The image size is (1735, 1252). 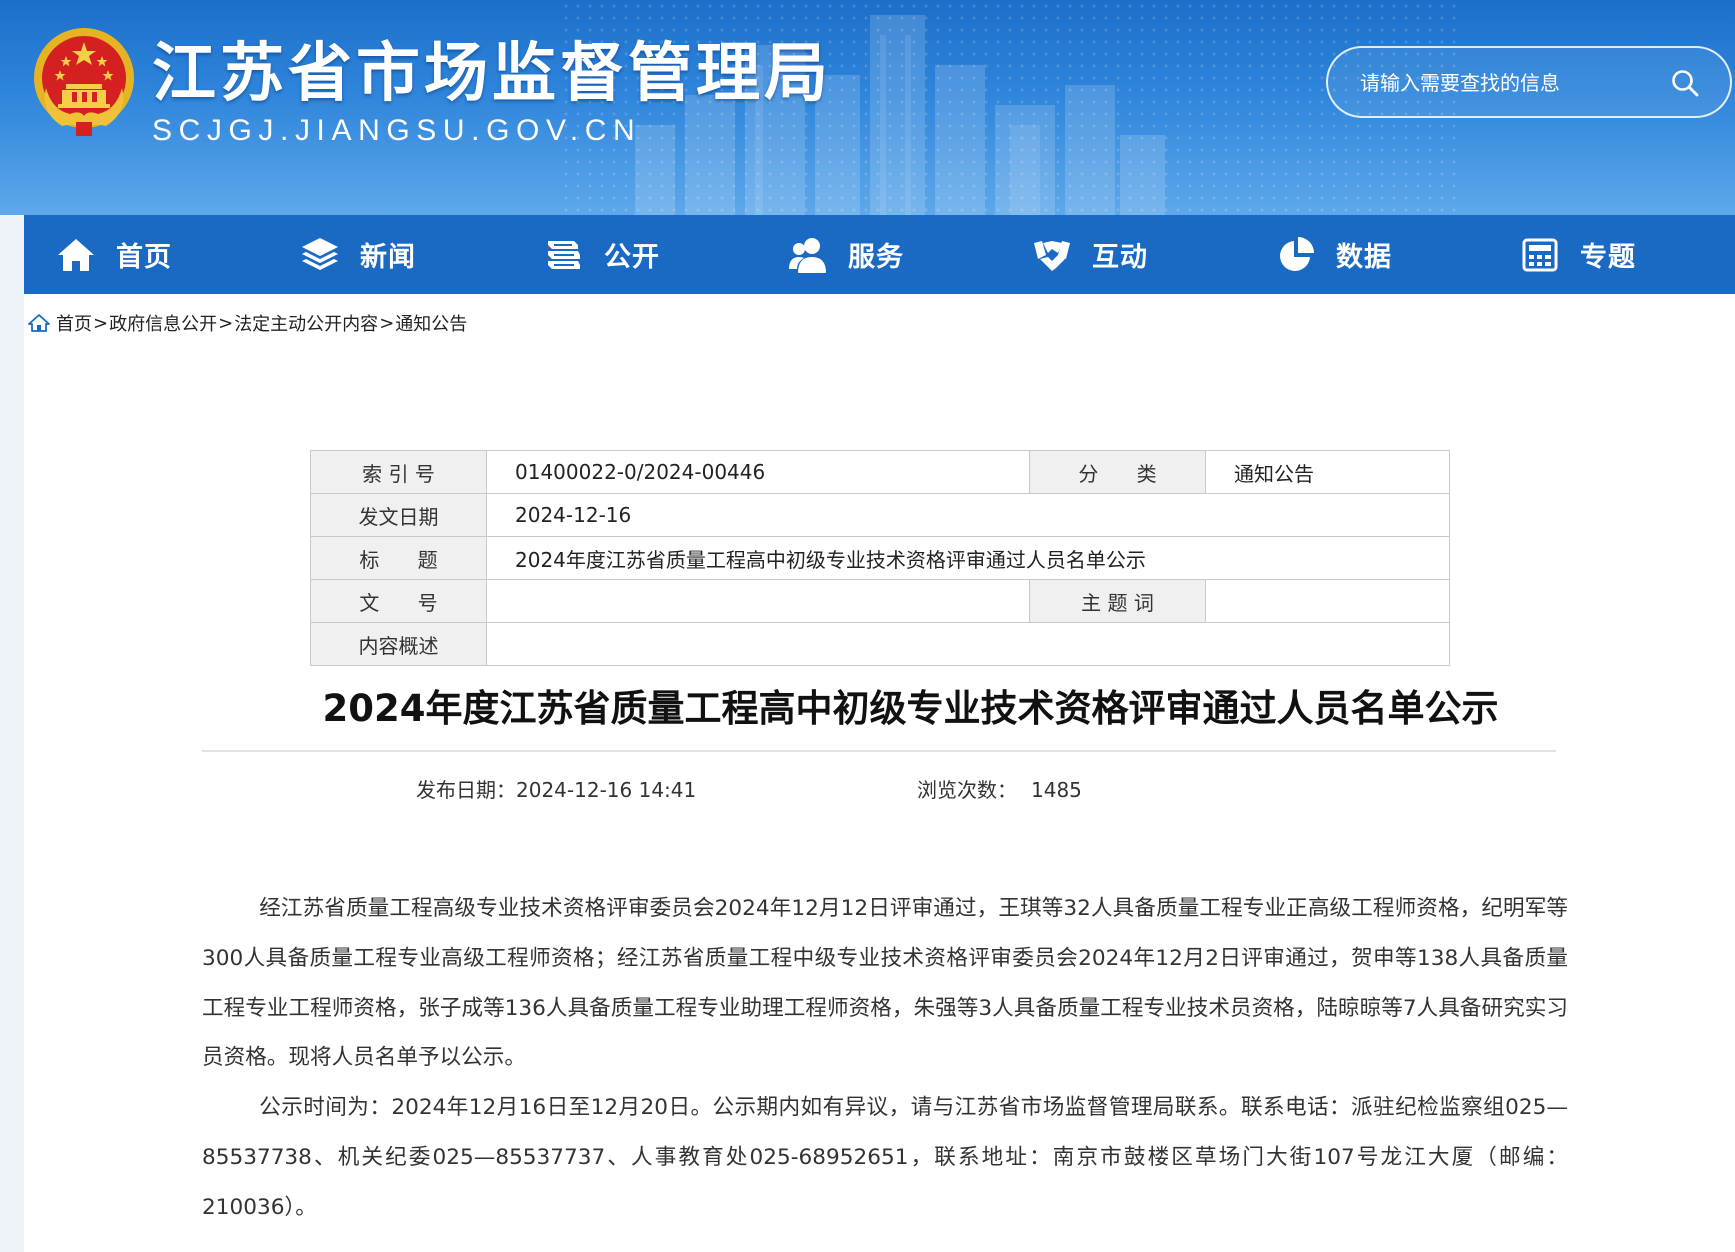 I want to click on nav-item-news: 新闻, so click(x=390, y=254).